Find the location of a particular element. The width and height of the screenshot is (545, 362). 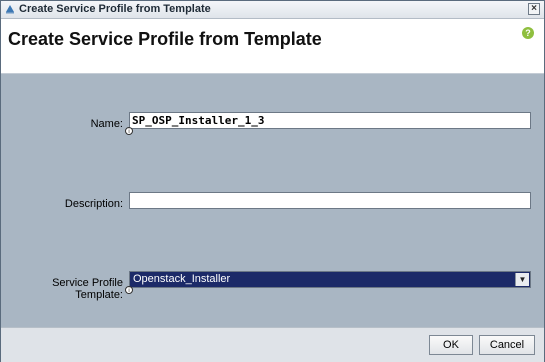

description-label: Description: is located at coordinates (93, 204).